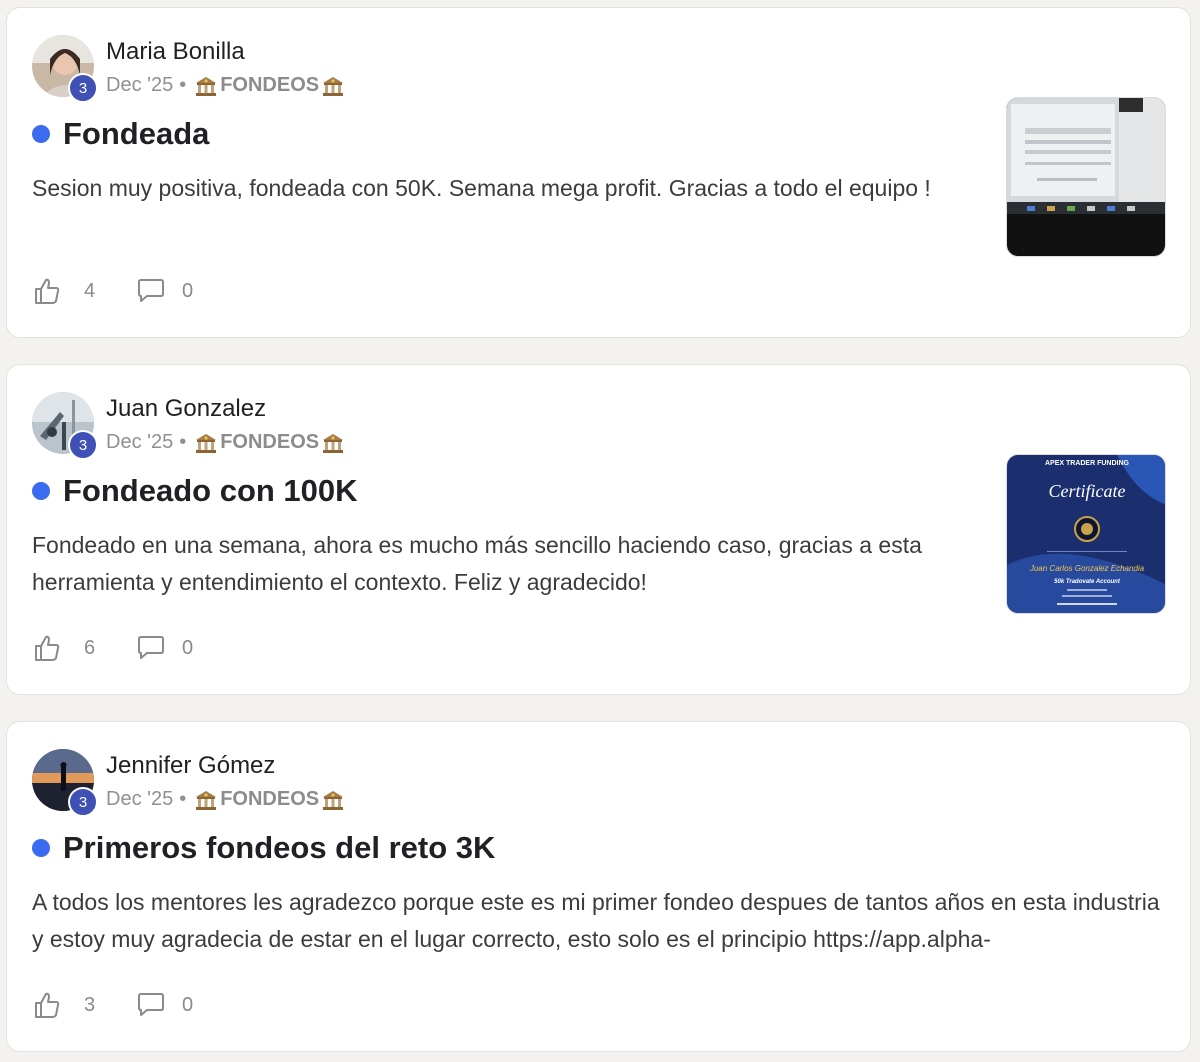 The height and width of the screenshot is (1062, 1200). What do you see at coordinates (210, 491) in the screenshot?
I see `post-title: Fondeado con 100K` at bounding box center [210, 491].